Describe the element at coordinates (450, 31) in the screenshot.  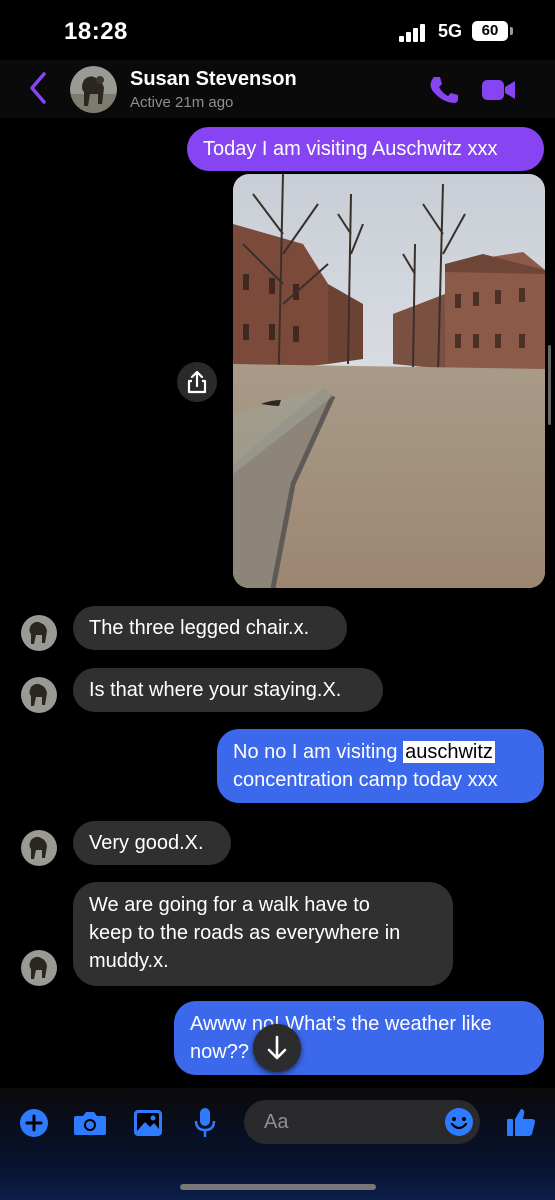
I see `network-label: 5G` at that location.